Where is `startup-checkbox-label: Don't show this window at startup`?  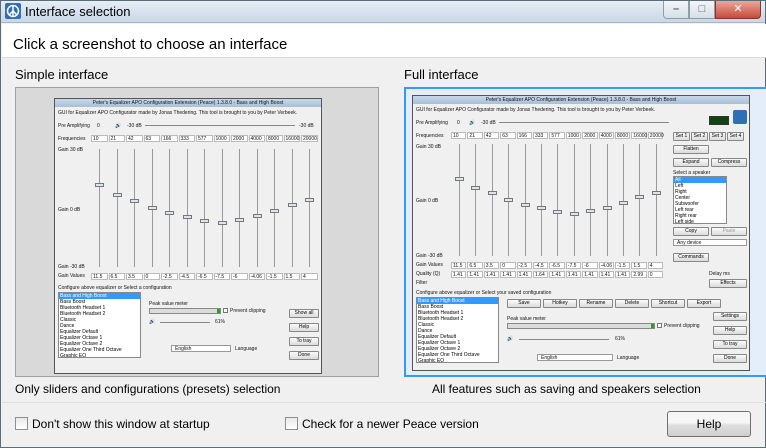
startup-checkbox-label: Don't show this window at startup is located at coordinates (121, 424).